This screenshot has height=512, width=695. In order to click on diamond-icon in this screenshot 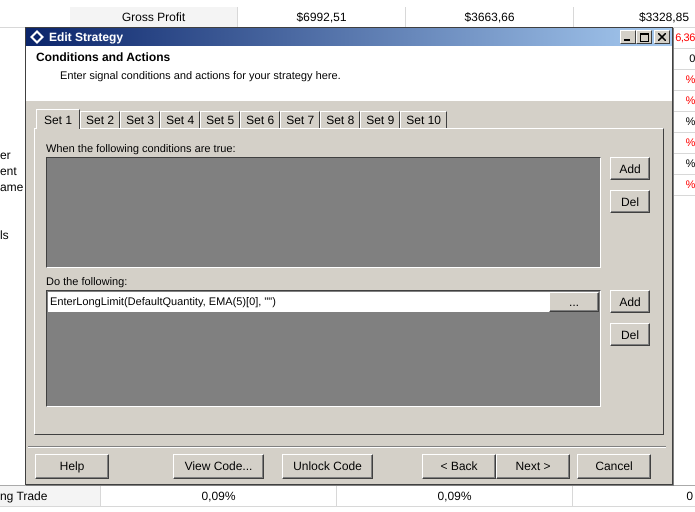, I will do `click(37, 37)`.